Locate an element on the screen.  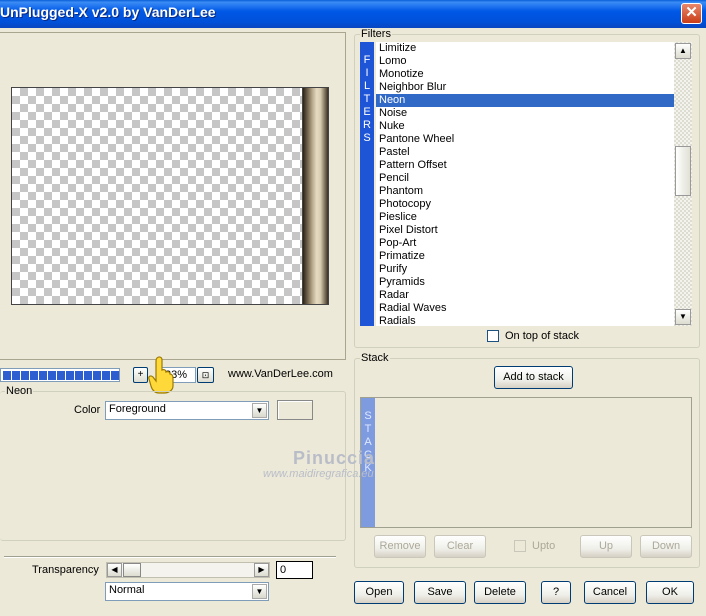
slider-thumb is located at coordinates (132, 570).